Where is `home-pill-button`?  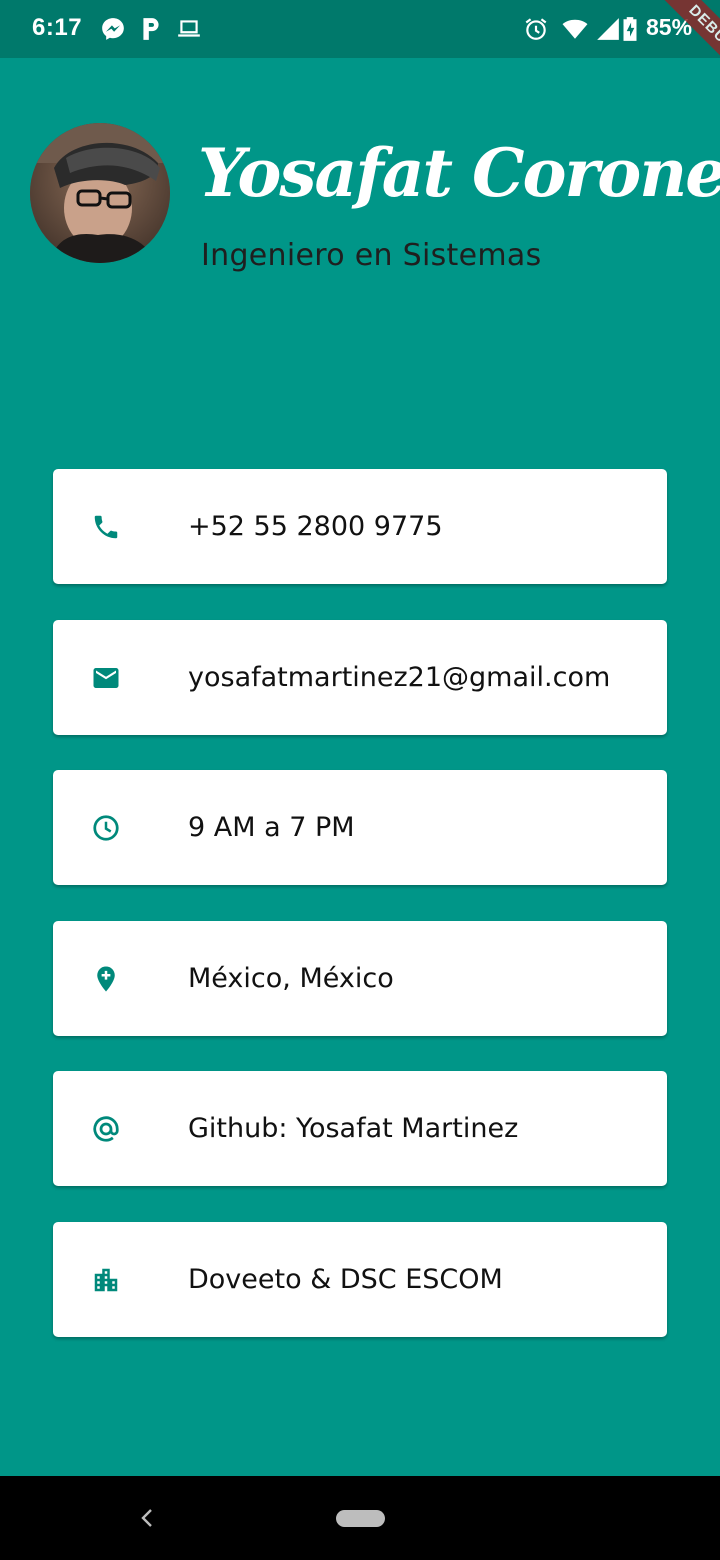 home-pill-button is located at coordinates (360, 1518).